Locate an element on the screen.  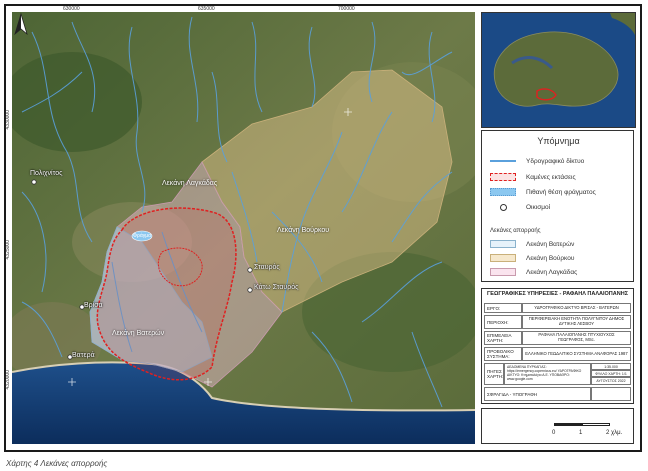
place-kato-stavros: Κάτω Σταυρός is located at coordinates (276, 287).